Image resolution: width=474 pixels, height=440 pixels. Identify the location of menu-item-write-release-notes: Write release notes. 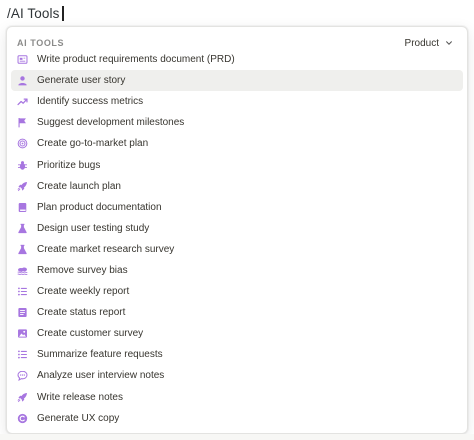
(237, 397).